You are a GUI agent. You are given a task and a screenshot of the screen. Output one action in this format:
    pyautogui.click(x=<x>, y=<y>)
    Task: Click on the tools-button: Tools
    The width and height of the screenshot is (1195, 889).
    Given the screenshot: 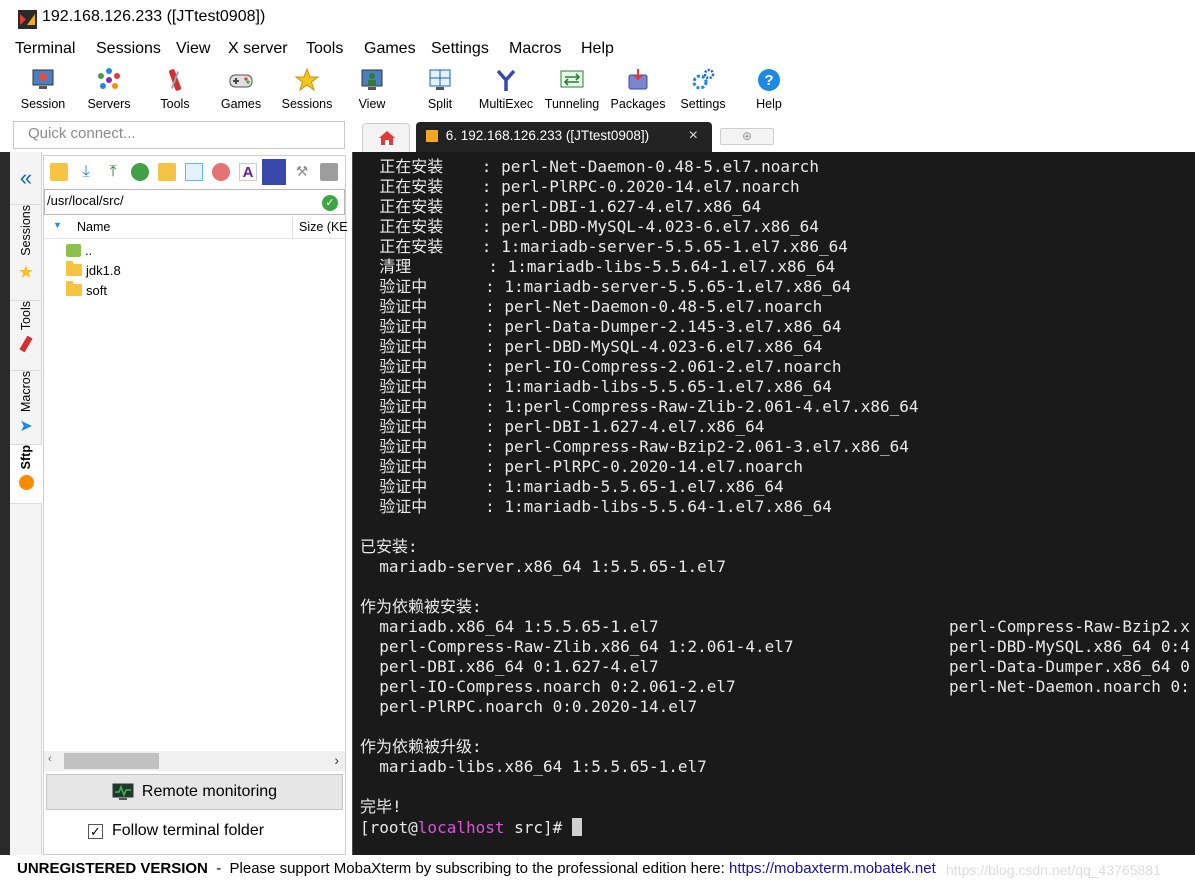 What is the action you would take?
    pyautogui.click(x=175, y=90)
    